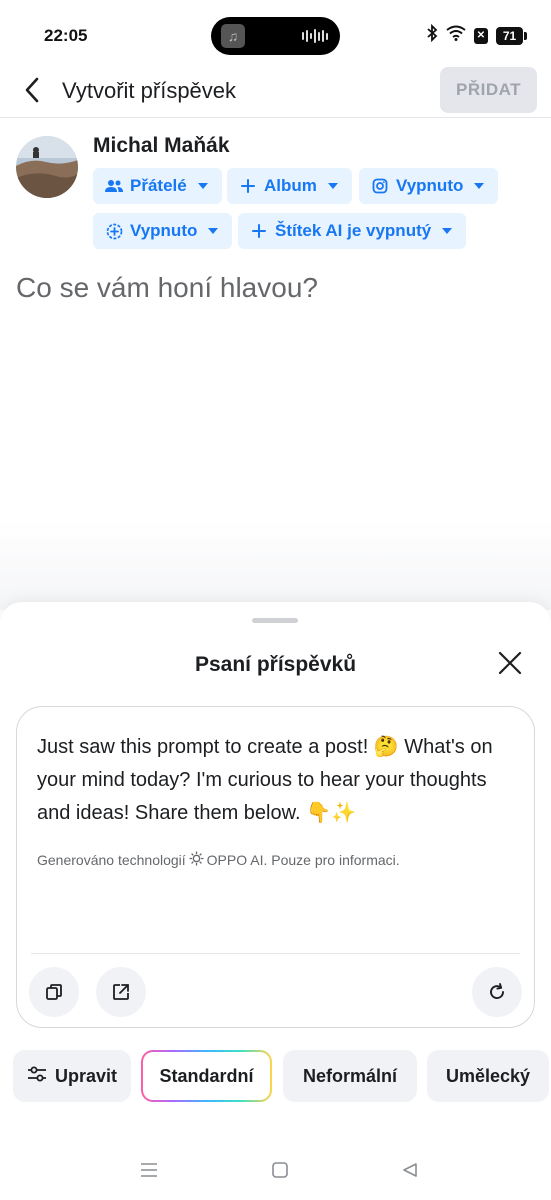 The width and height of the screenshot is (551, 1200). What do you see at coordinates (47, 167) in the screenshot?
I see `avatar` at bounding box center [47, 167].